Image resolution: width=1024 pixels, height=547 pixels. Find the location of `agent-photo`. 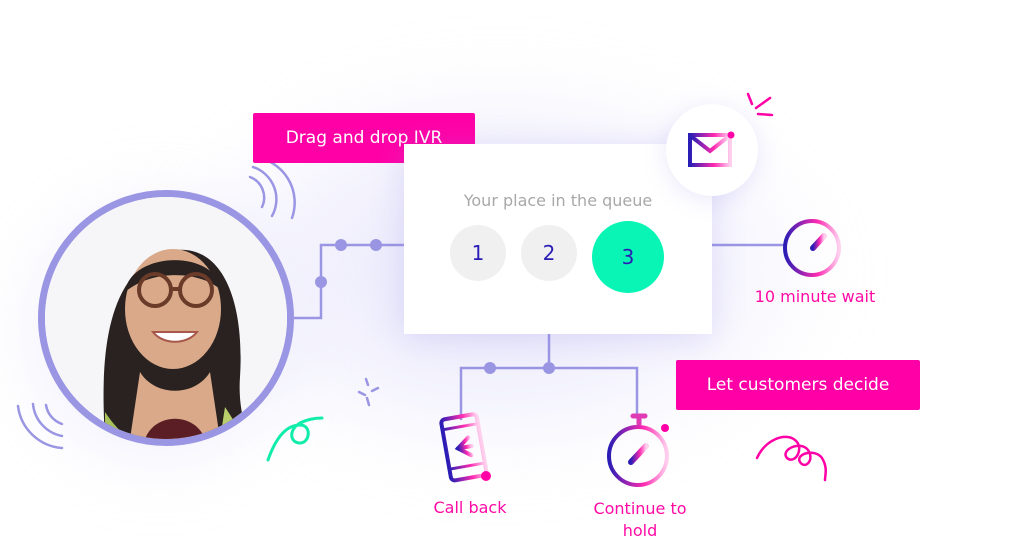

agent-photo is located at coordinates (166, 318).